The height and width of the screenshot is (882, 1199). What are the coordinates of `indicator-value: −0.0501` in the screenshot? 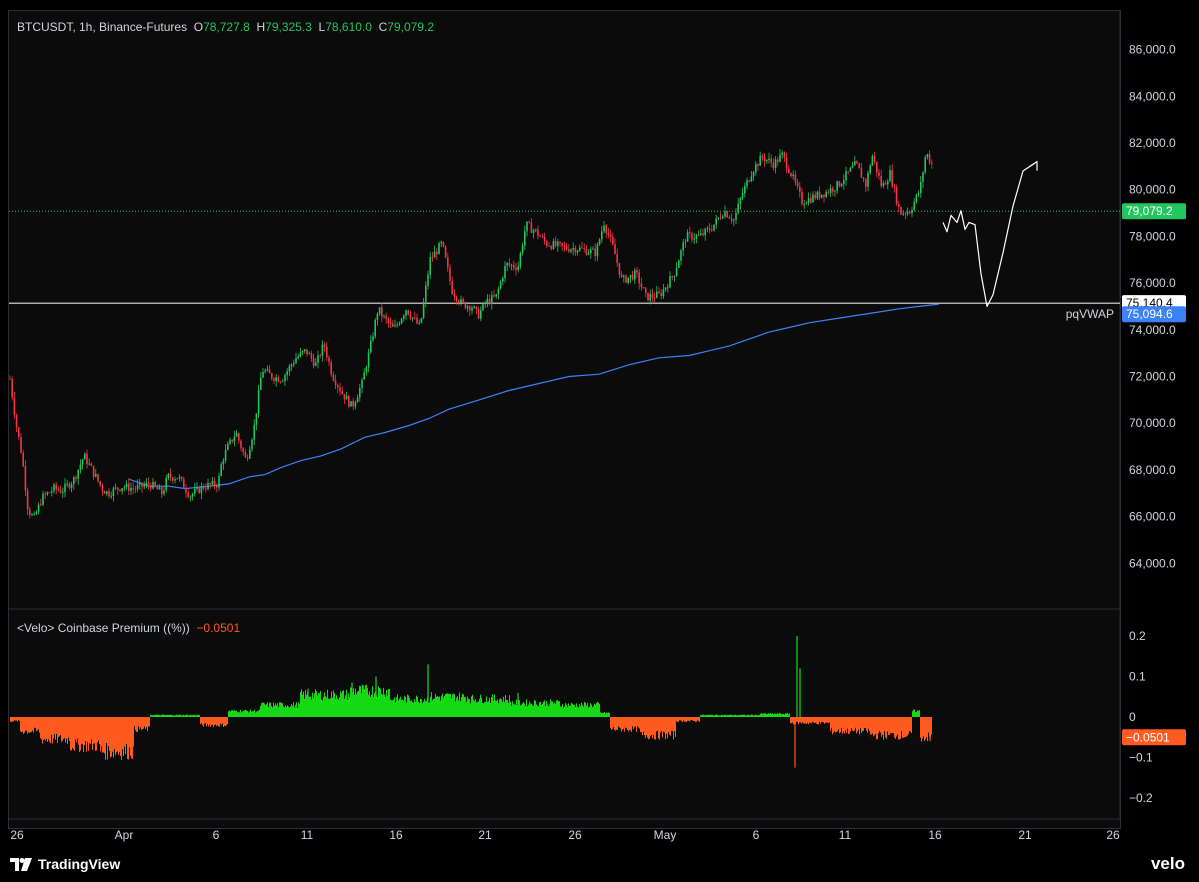 It's located at (218, 628).